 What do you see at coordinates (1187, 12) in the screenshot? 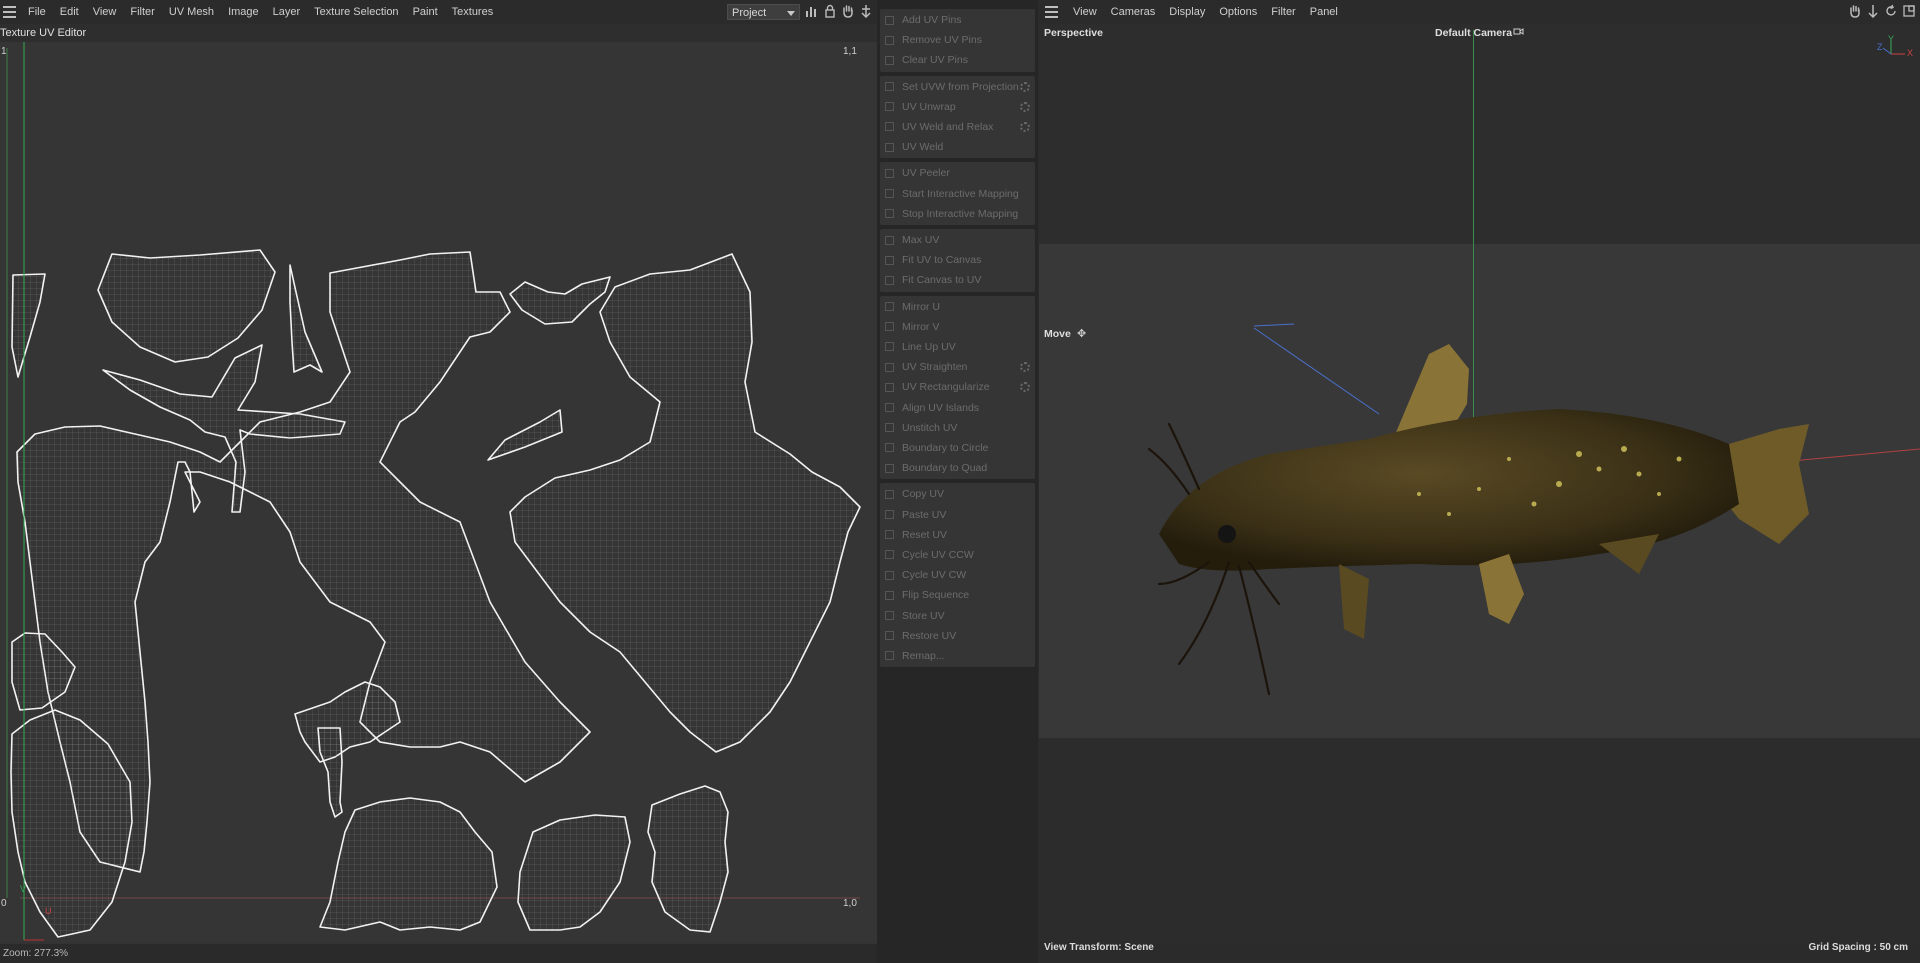
I see `menu-display: Display` at bounding box center [1187, 12].